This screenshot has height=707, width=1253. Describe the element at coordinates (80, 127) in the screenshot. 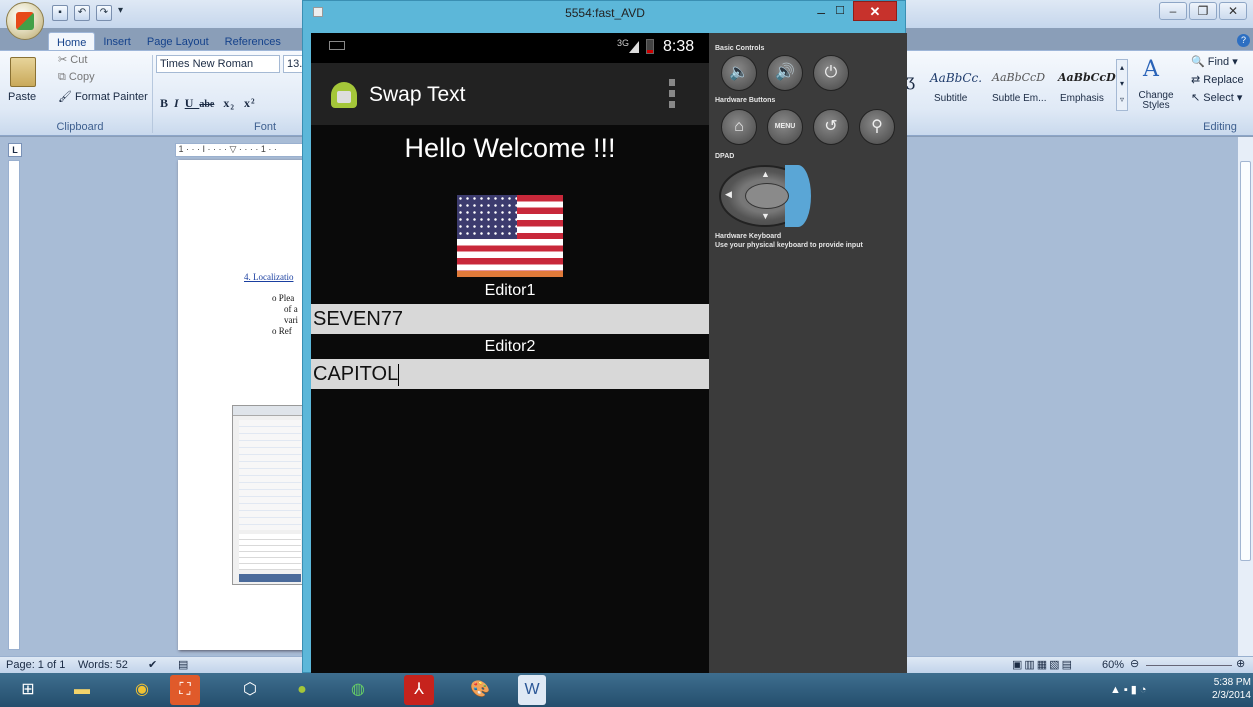

I see `clipboard-group-label: Clipboard` at that location.